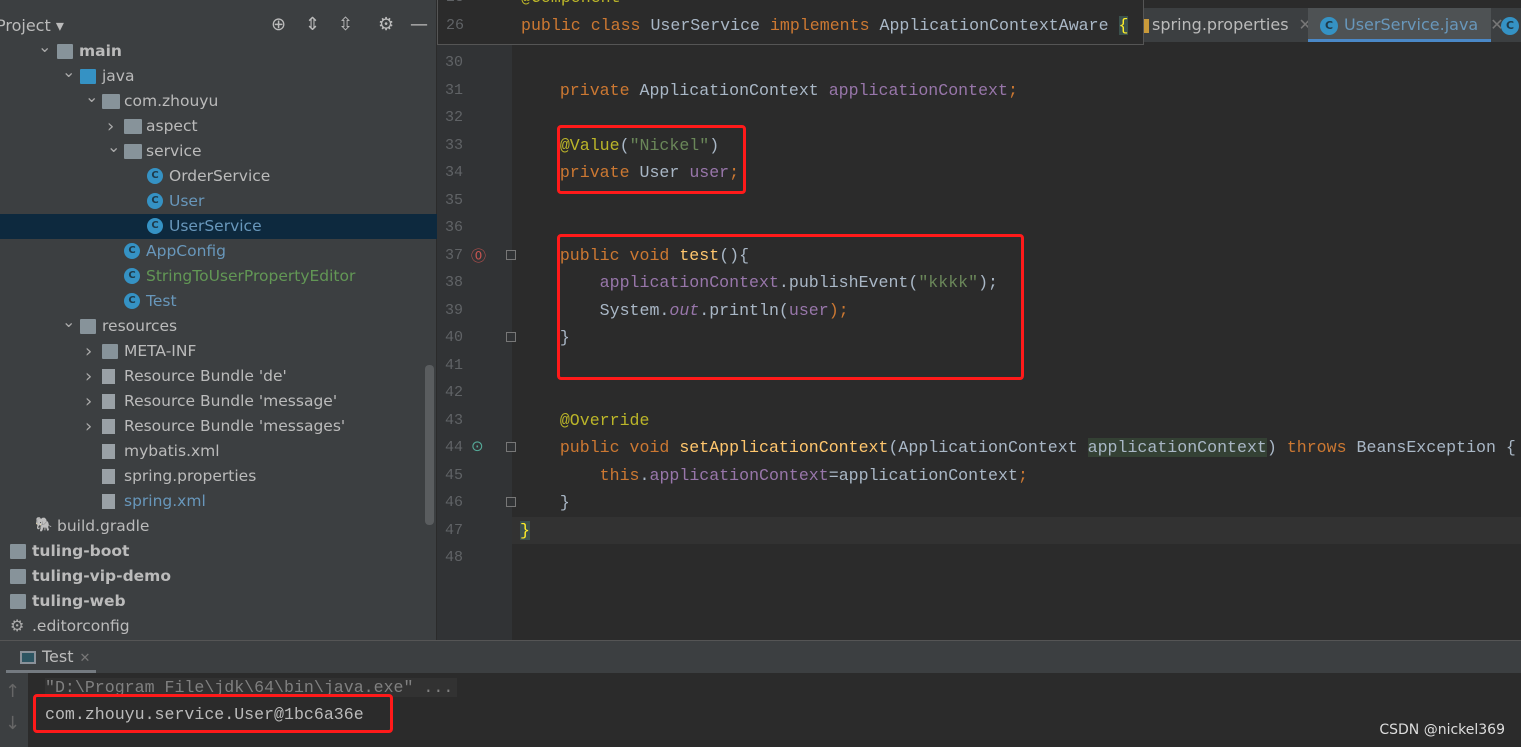 Image resolution: width=1521 pixels, height=747 pixels. Describe the element at coordinates (218, 75) in the screenshot. I see `tree-item: ⌄ java` at that location.